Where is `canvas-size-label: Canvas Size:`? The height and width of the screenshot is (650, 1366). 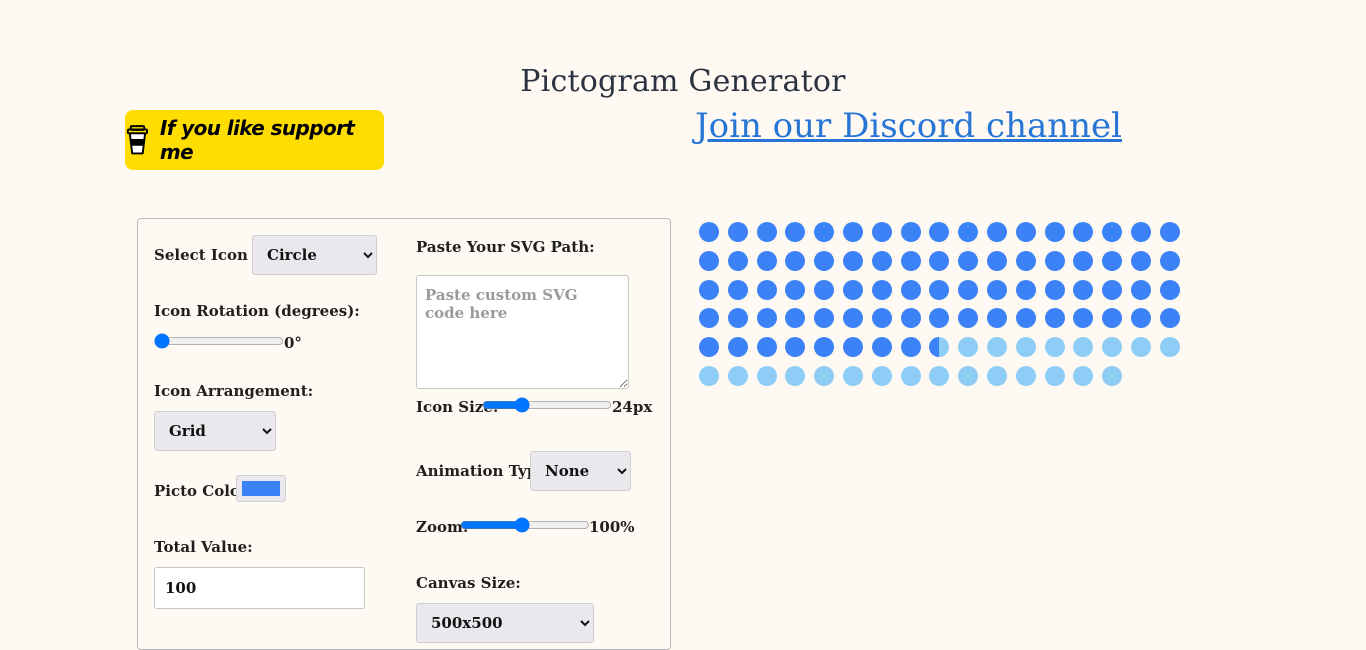
canvas-size-label: Canvas Size: is located at coordinates (468, 583).